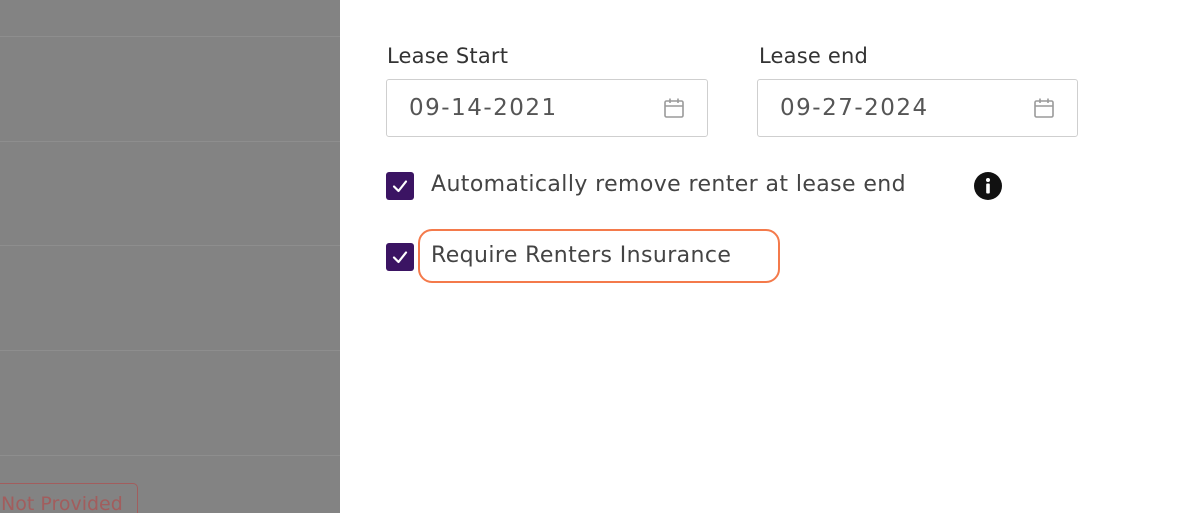  I want to click on auto-remove-label: Automatically remove renter at lease end, so click(668, 184).